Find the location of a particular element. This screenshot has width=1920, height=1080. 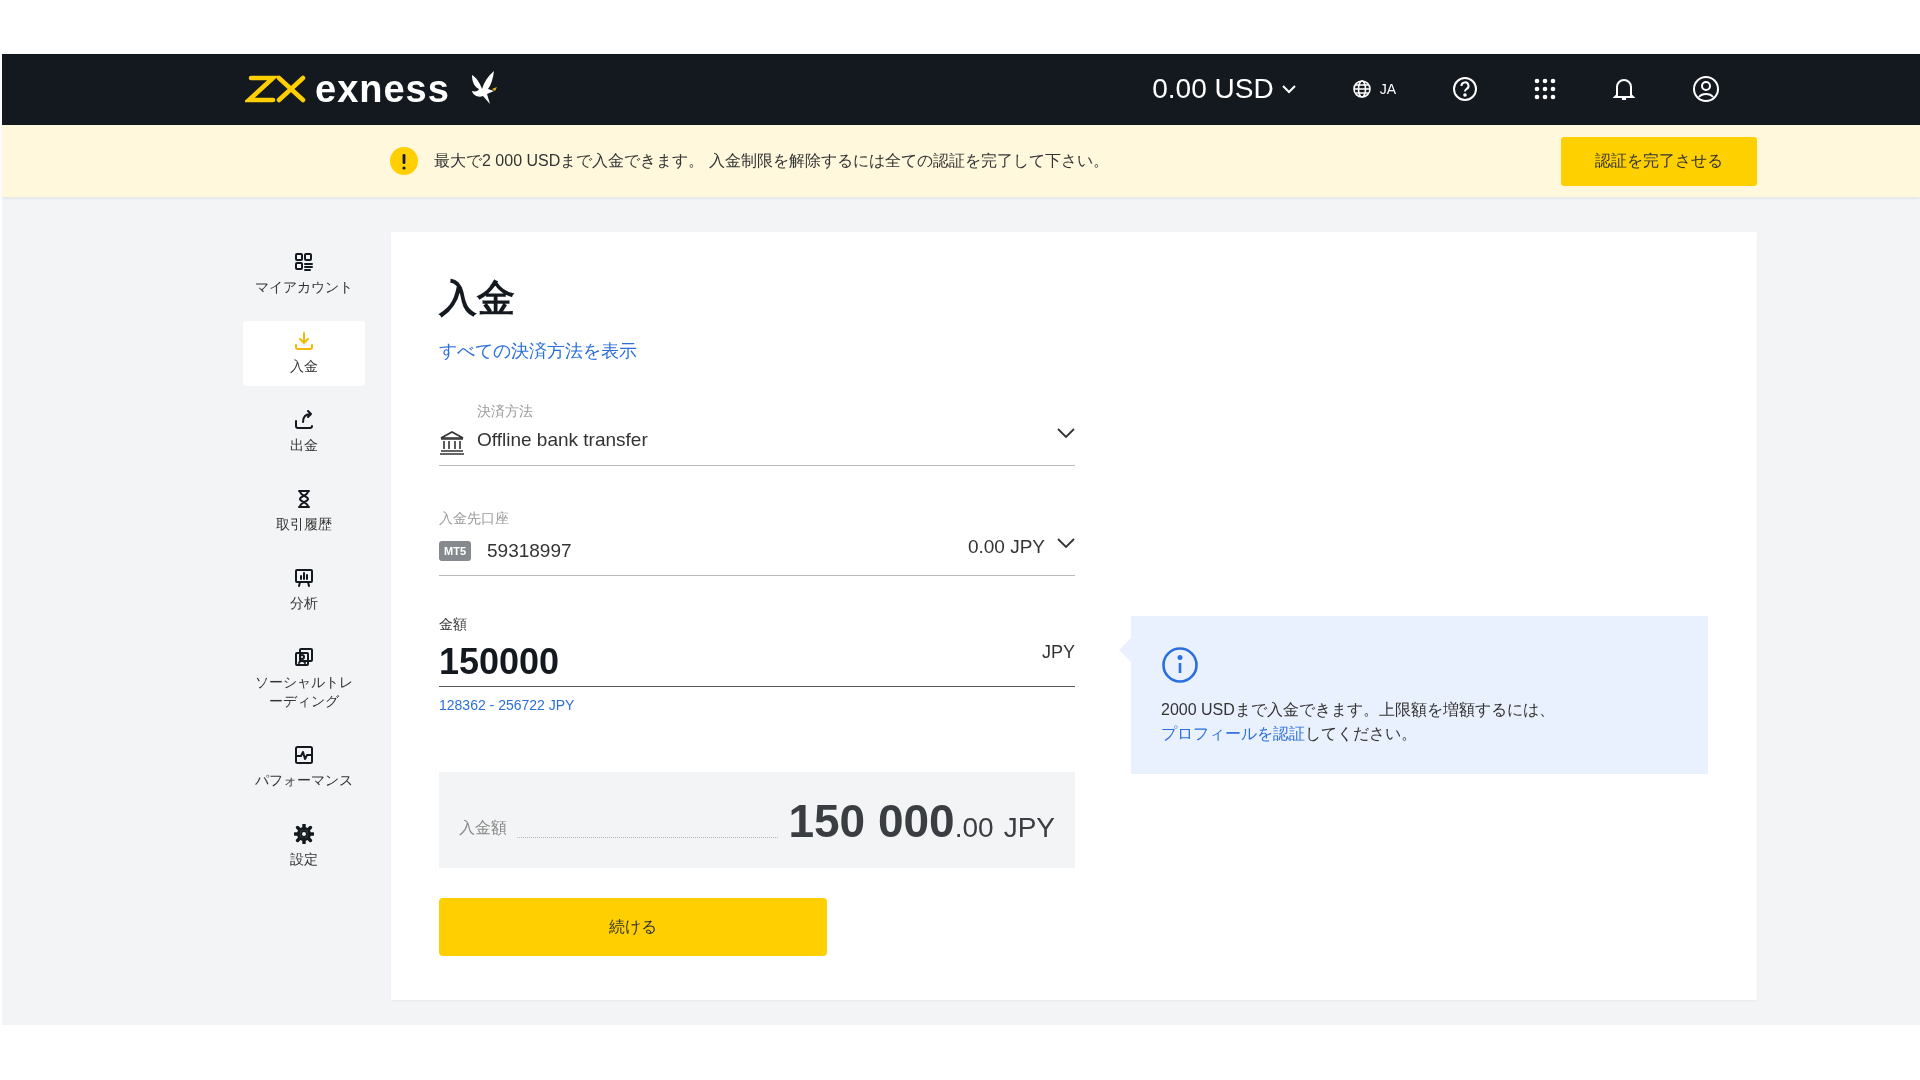

portrait-cards-icon is located at coordinates (304, 656).